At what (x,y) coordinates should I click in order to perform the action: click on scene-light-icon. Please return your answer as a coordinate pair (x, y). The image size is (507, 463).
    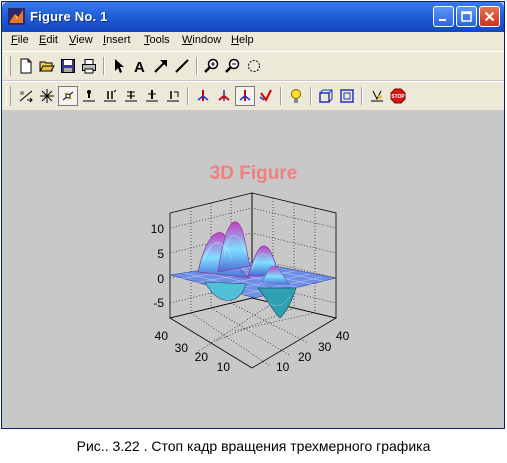
    Looking at the image, I should click on (296, 96).